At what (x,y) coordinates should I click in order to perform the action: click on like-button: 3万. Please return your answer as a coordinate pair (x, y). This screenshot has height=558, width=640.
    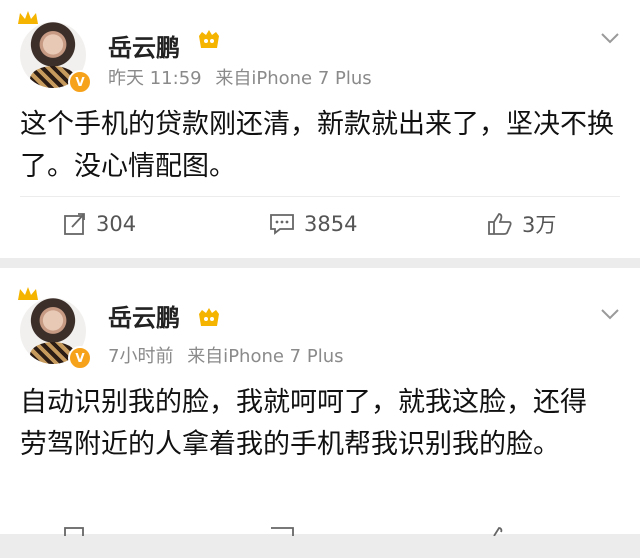
    Looking at the image, I should click on (521, 224).